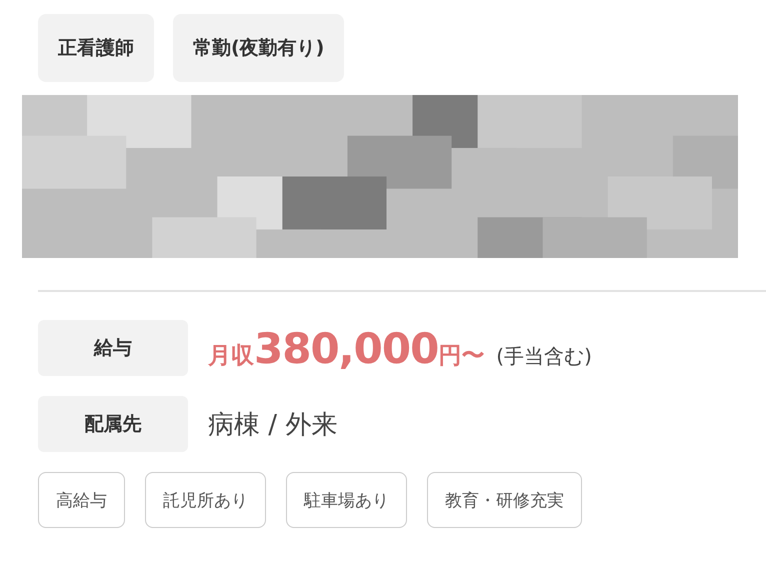  I want to click on feature-tag: 高給与, so click(81, 500).